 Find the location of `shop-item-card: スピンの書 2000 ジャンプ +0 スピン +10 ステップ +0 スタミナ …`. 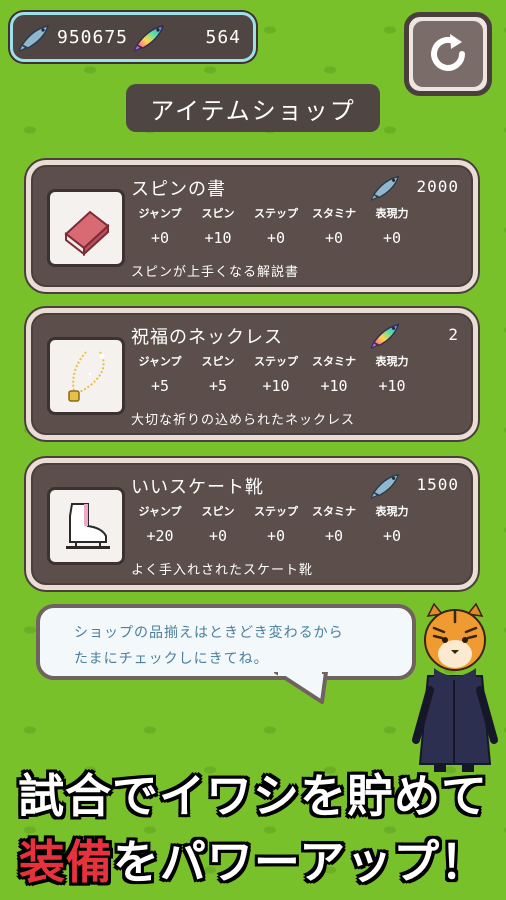

shop-item-card: スピンの書 2000 ジャンプ +0 スピン +10 ステップ +0 スタミナ … is located at coordinates (252, 226).